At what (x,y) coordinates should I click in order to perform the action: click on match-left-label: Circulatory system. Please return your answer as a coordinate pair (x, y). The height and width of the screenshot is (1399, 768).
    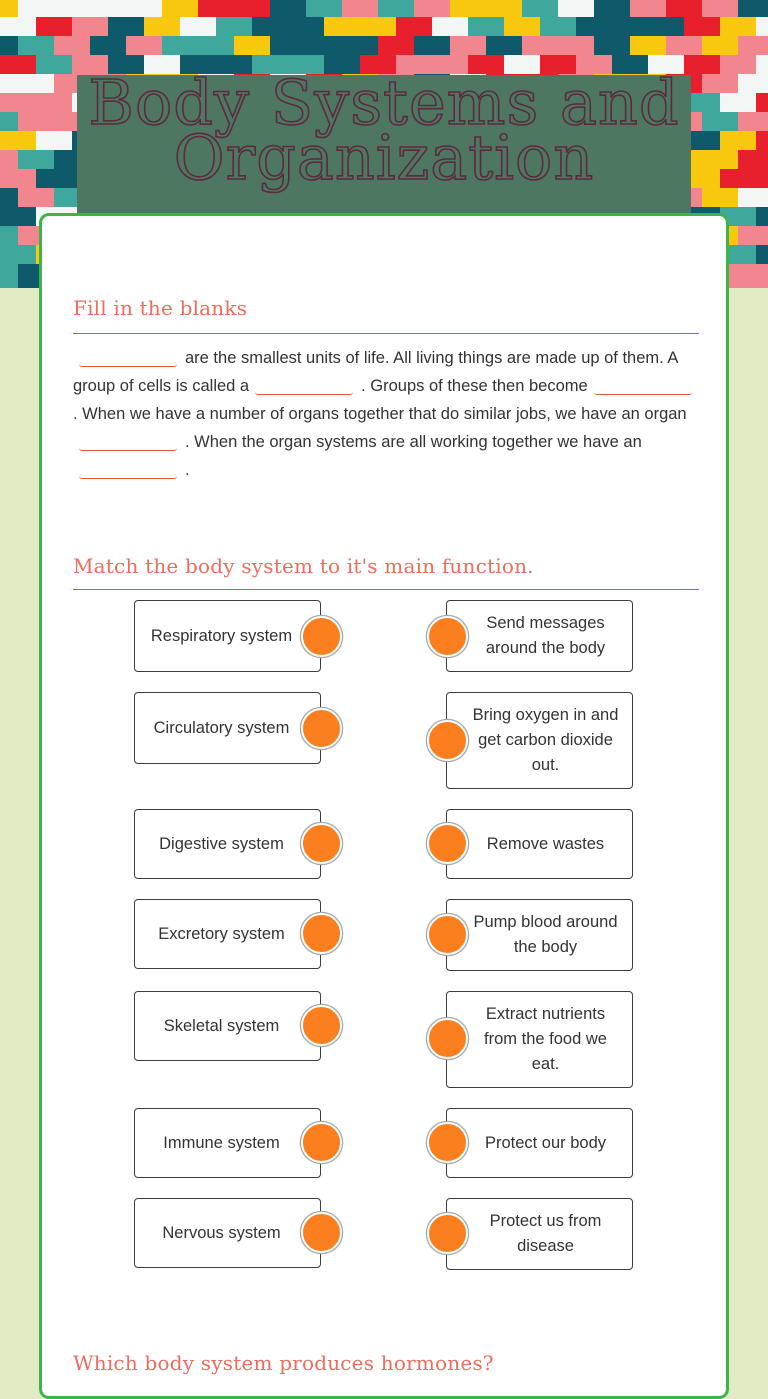
    Looking at the image, I should click on (221, 727).